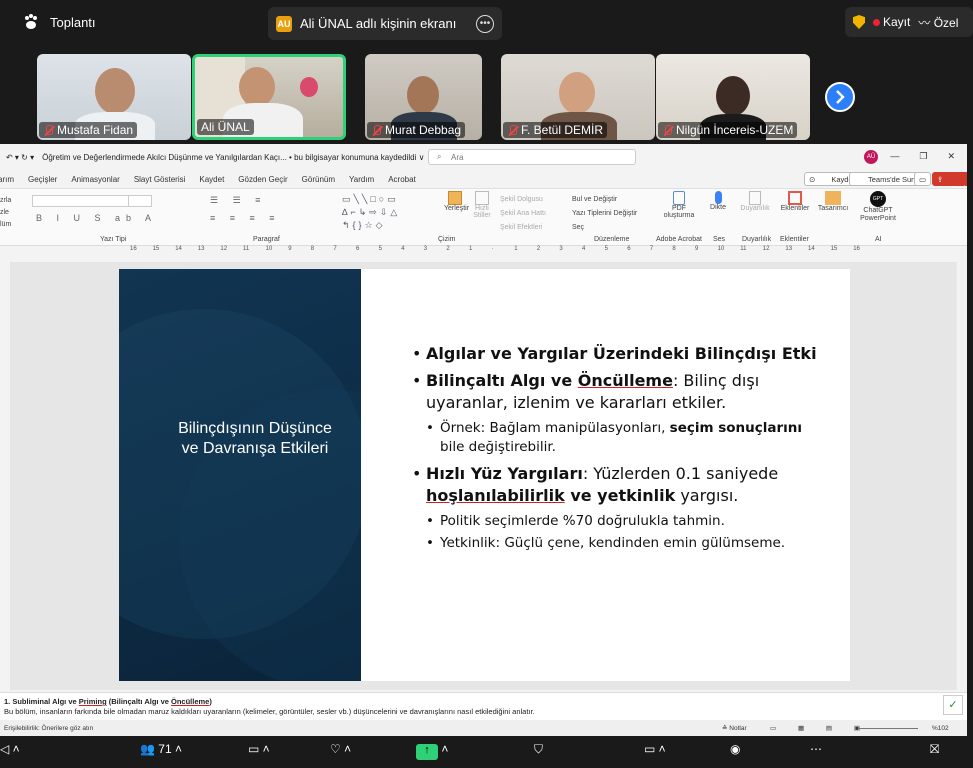  Describe the element at coordinates (523, 214) in the screenshot. I see `shape-outline-button: Şekil Ana Hattı` at that location.